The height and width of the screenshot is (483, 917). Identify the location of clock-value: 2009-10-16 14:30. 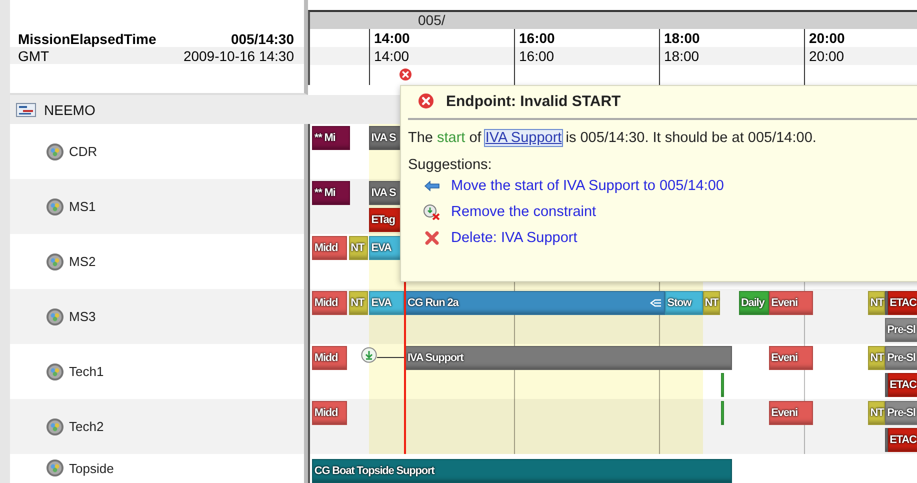
(238, 56).